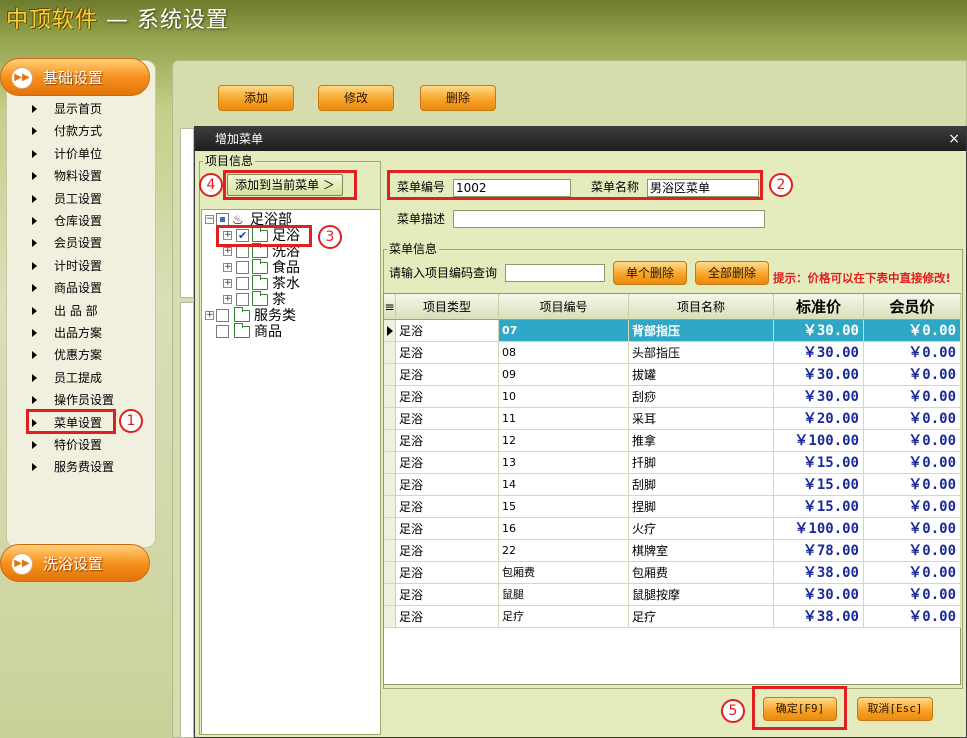  What do you see at coordinates (701, 507) in the screenshot?
I see `cell-name: 捏脚` at bounding box center [701, 507].